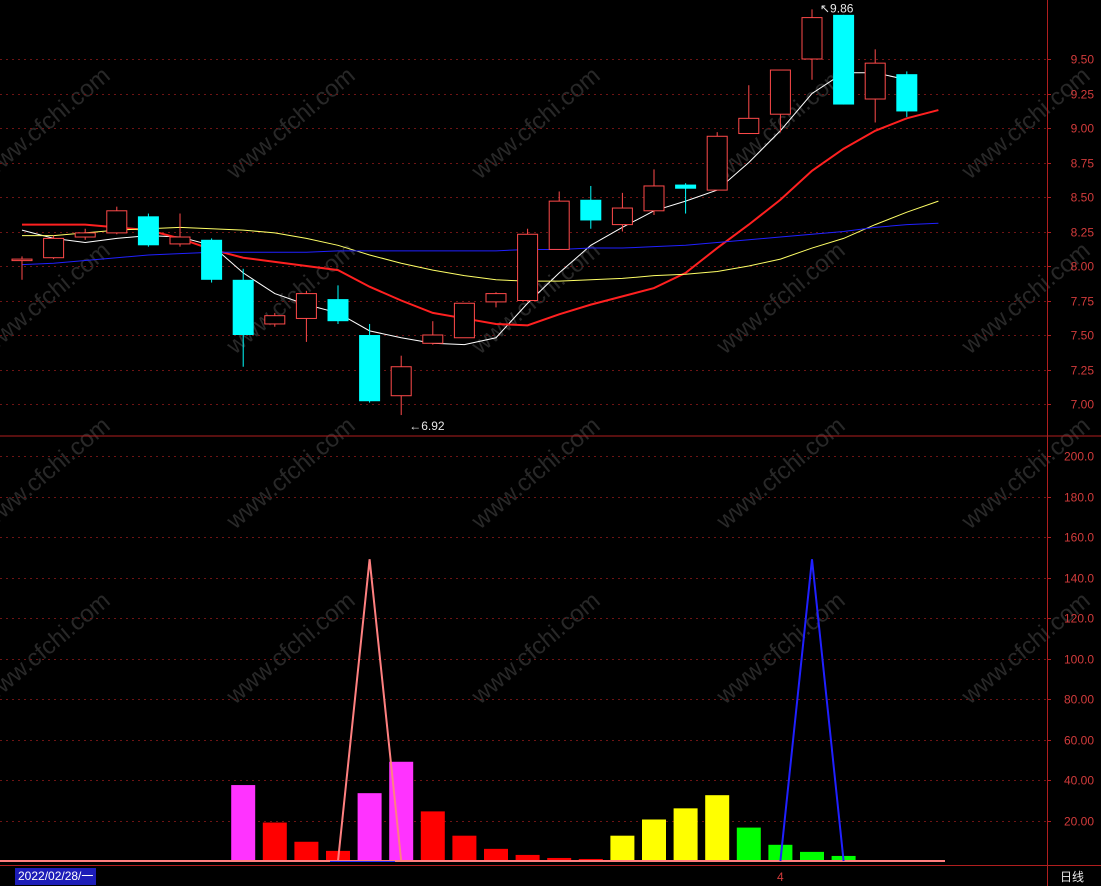 This screenshot has height=886, width=1101. Describe the element at coordinates (1083, 60) in the screenshot. I see `price-tick-label: 9.50` at that location.